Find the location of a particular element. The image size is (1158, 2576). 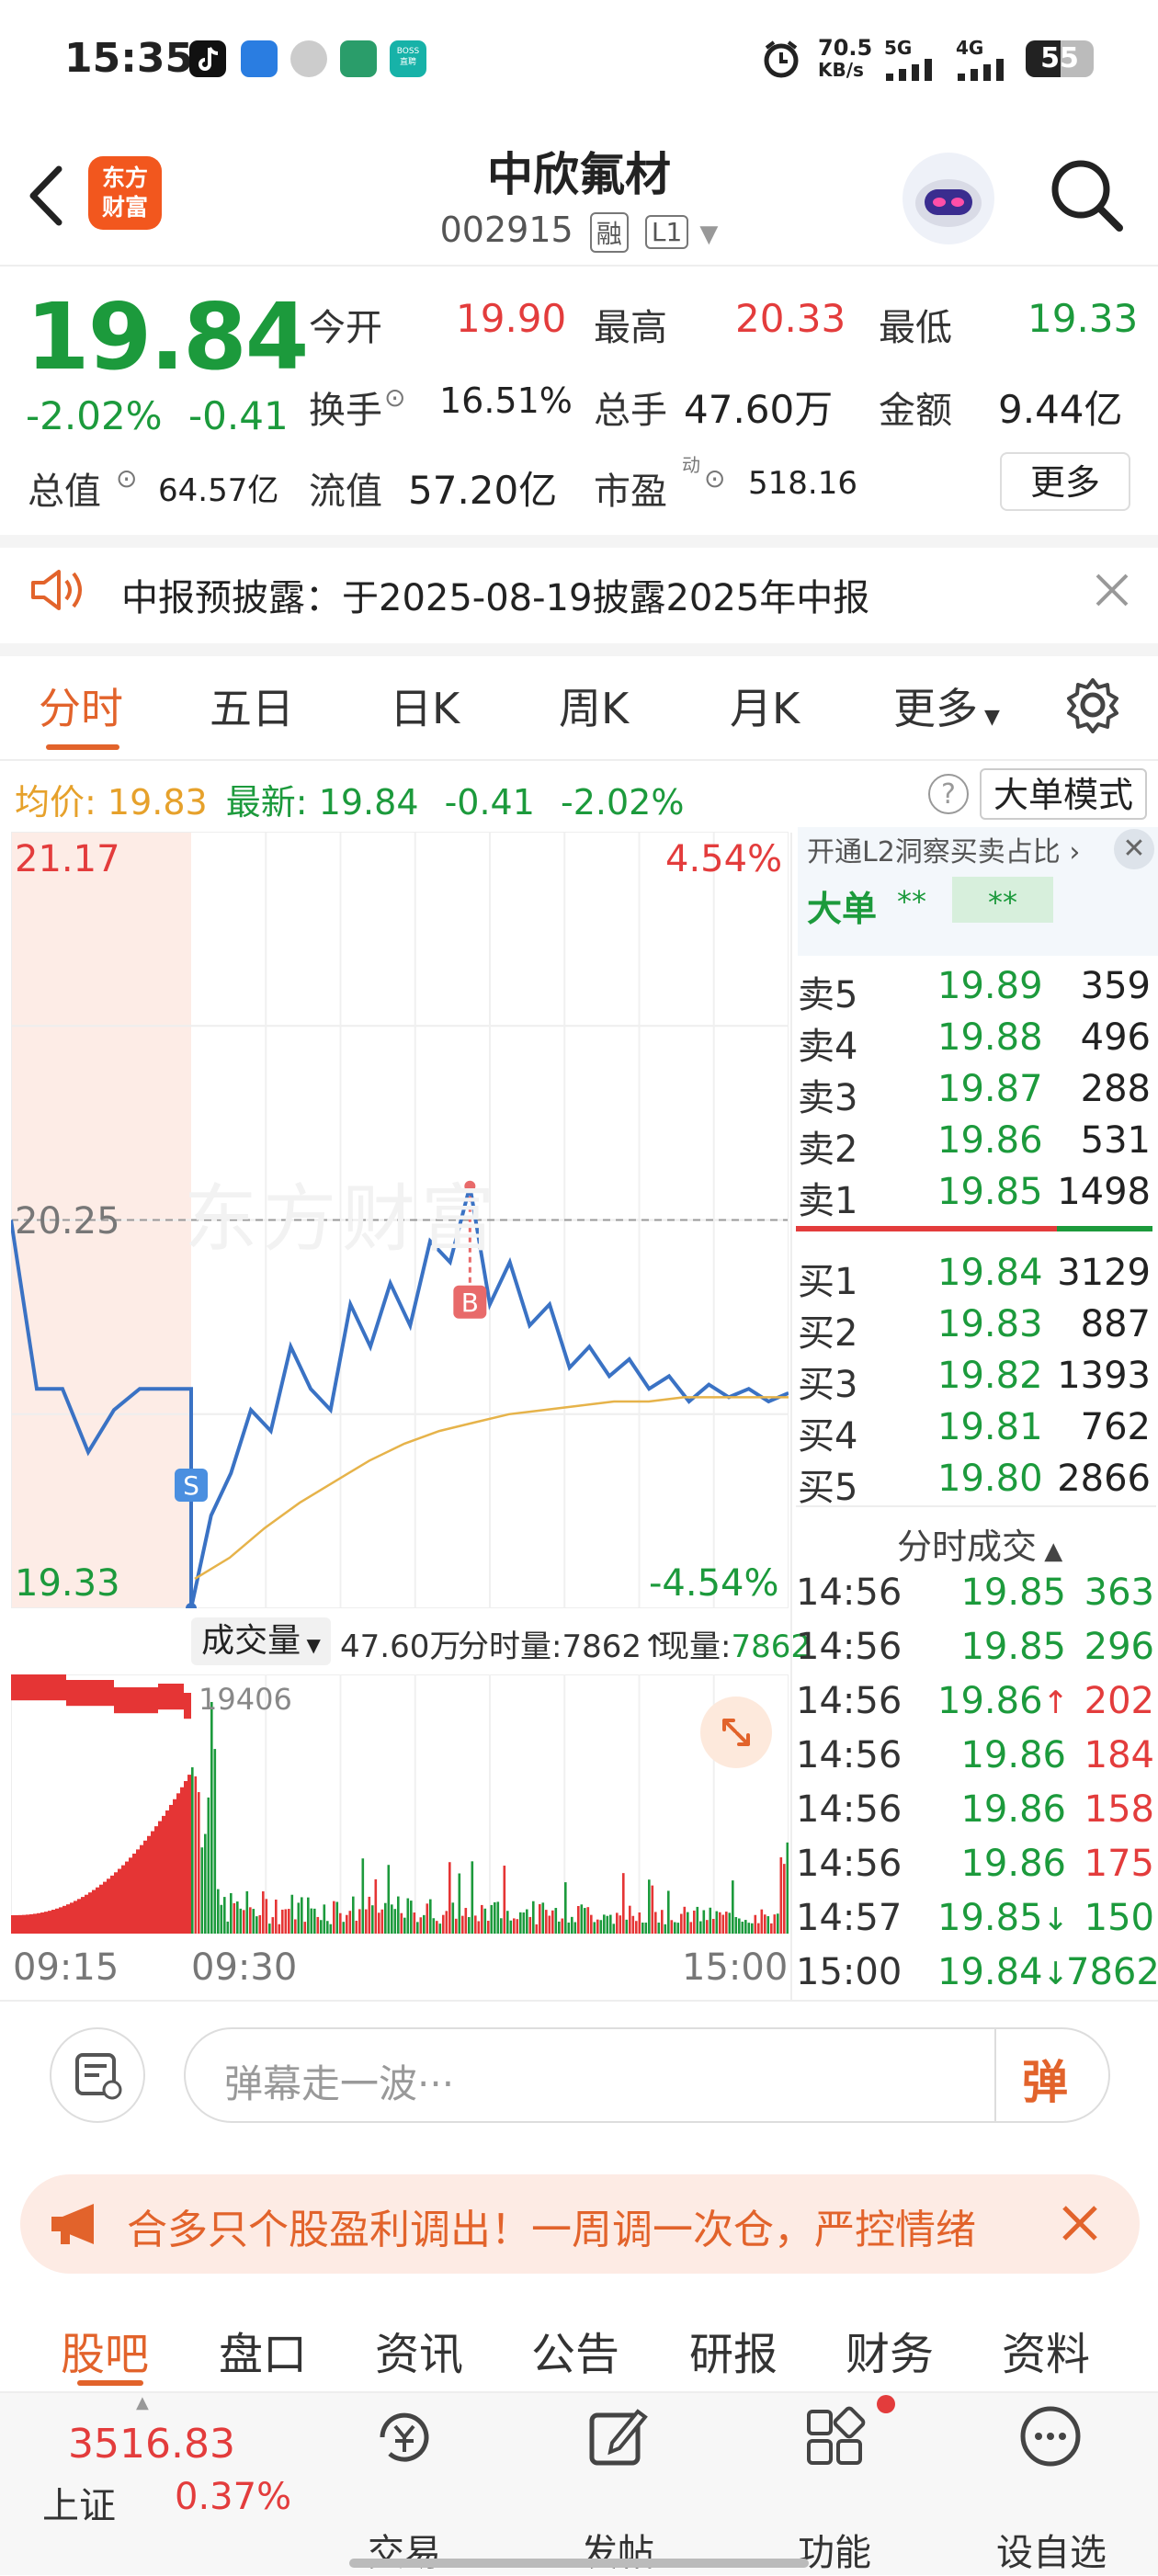

trades-header: 分时成交 ▲ is located at coordinates (980, 1543).